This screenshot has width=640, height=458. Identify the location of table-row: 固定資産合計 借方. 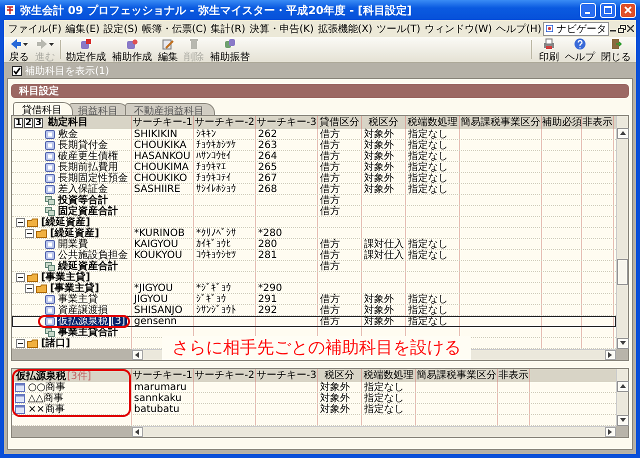
(314, 211).